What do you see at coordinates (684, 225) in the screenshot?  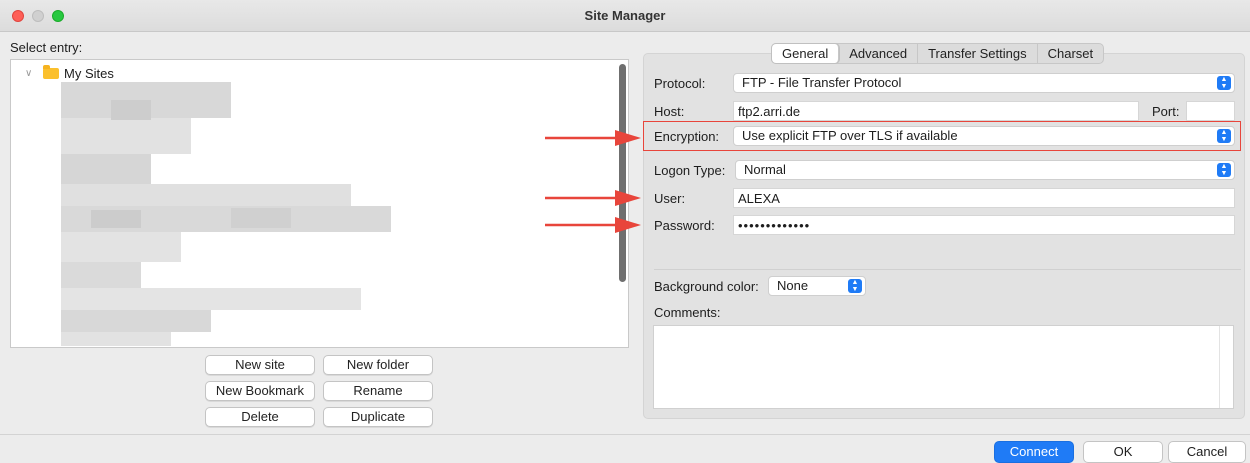 I see `password-label: Password:` at bounding box center [684, 225].